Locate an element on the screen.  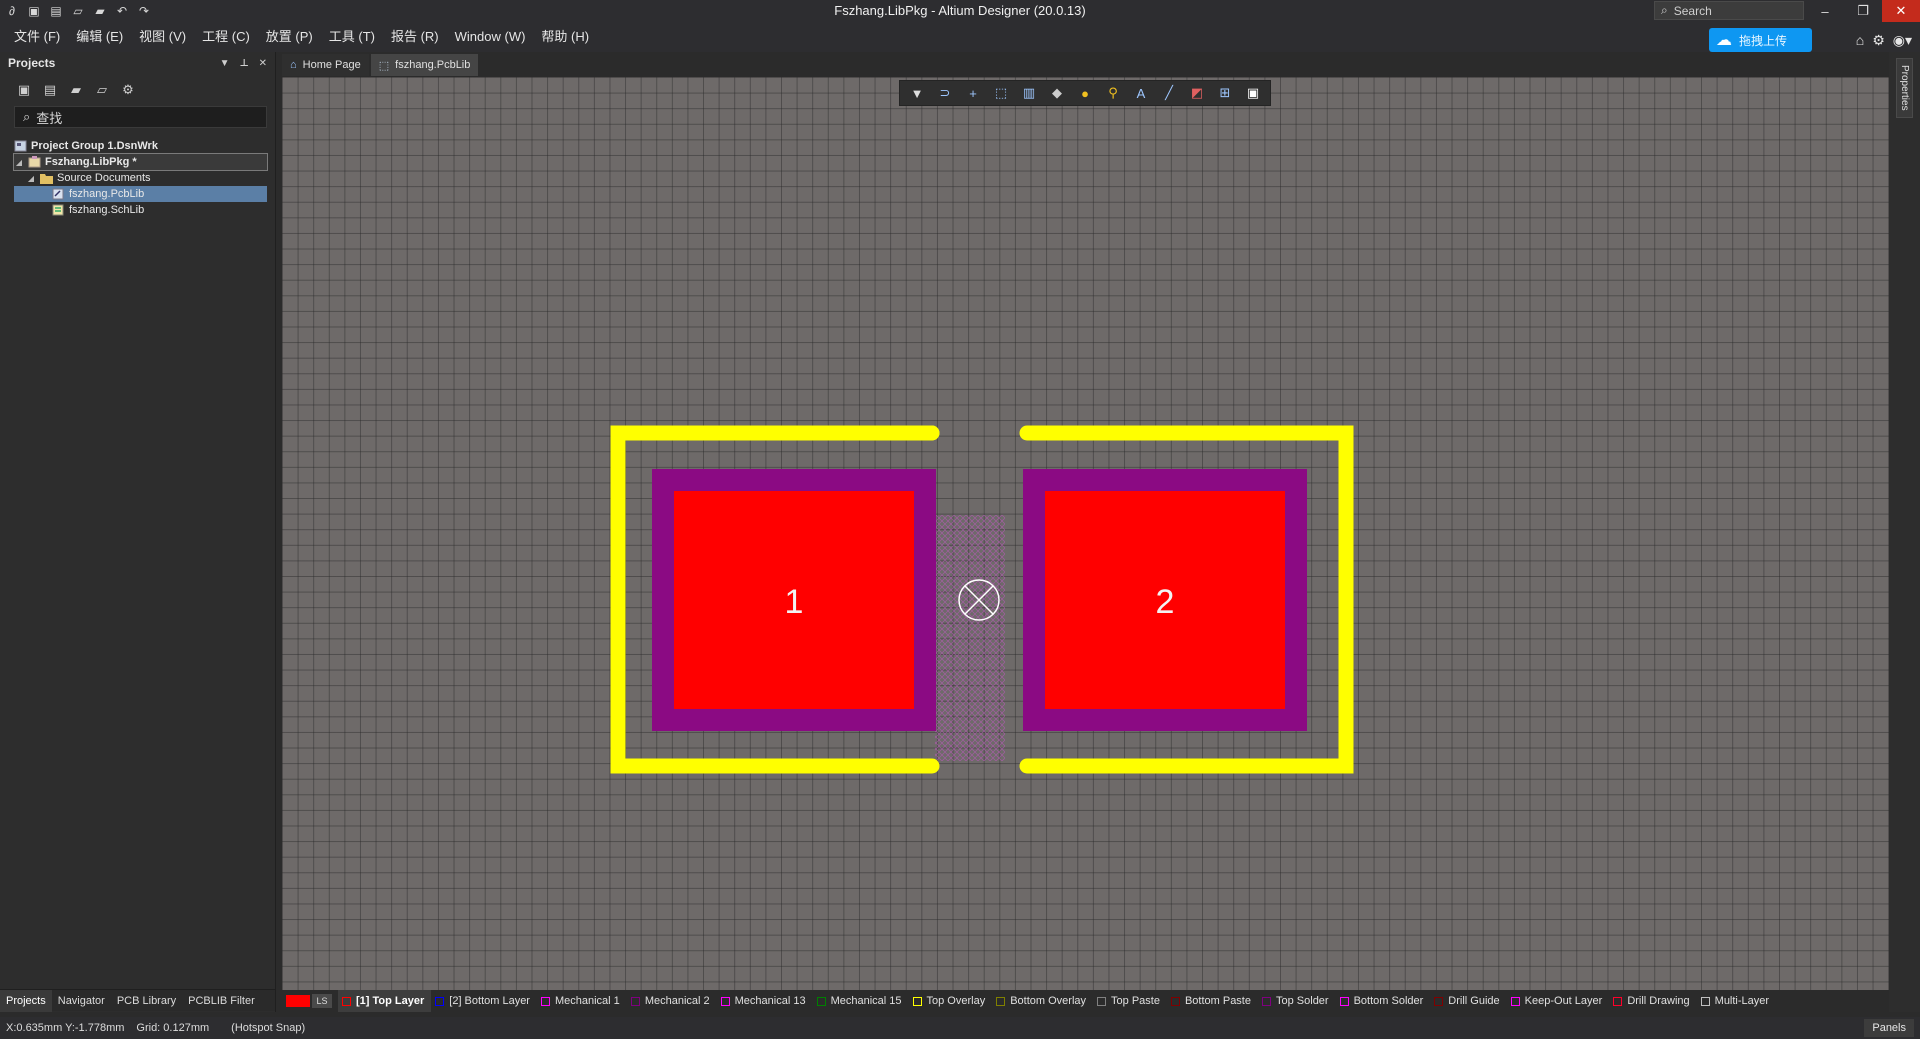
undo-icon: ↶ is located at coordinates (122, 11).